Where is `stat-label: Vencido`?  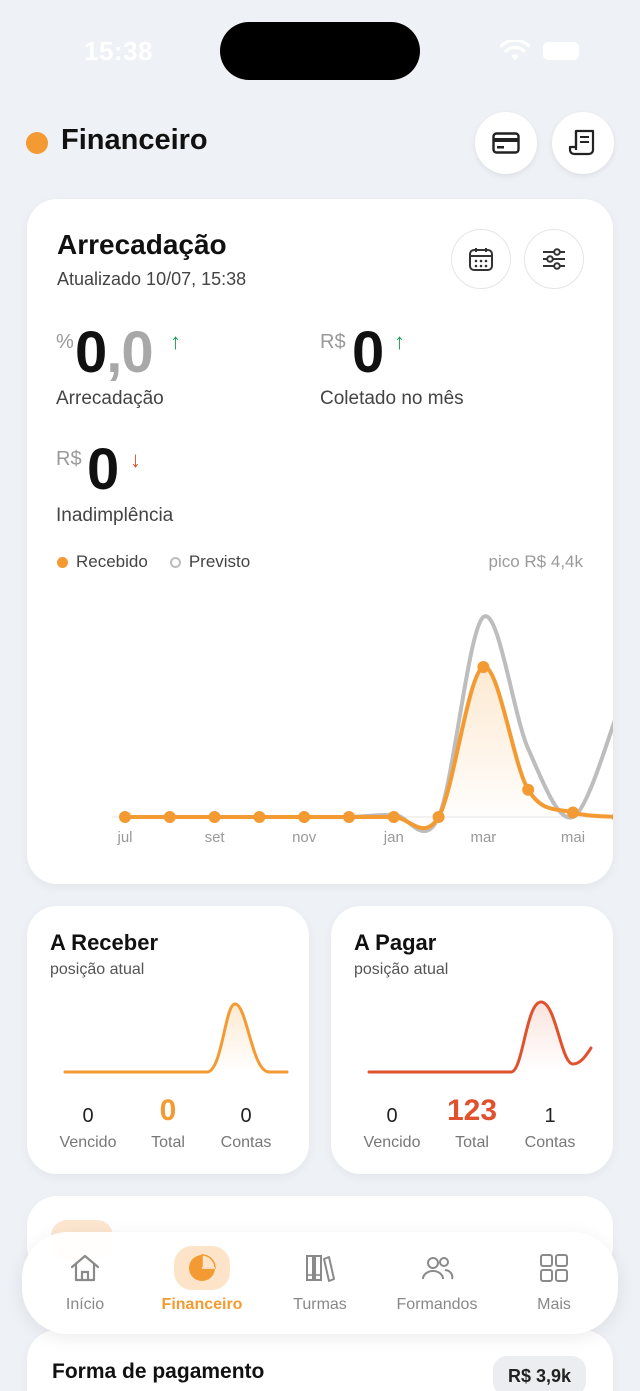 stat-label: Vencido is located at coordinates (88, 1142).